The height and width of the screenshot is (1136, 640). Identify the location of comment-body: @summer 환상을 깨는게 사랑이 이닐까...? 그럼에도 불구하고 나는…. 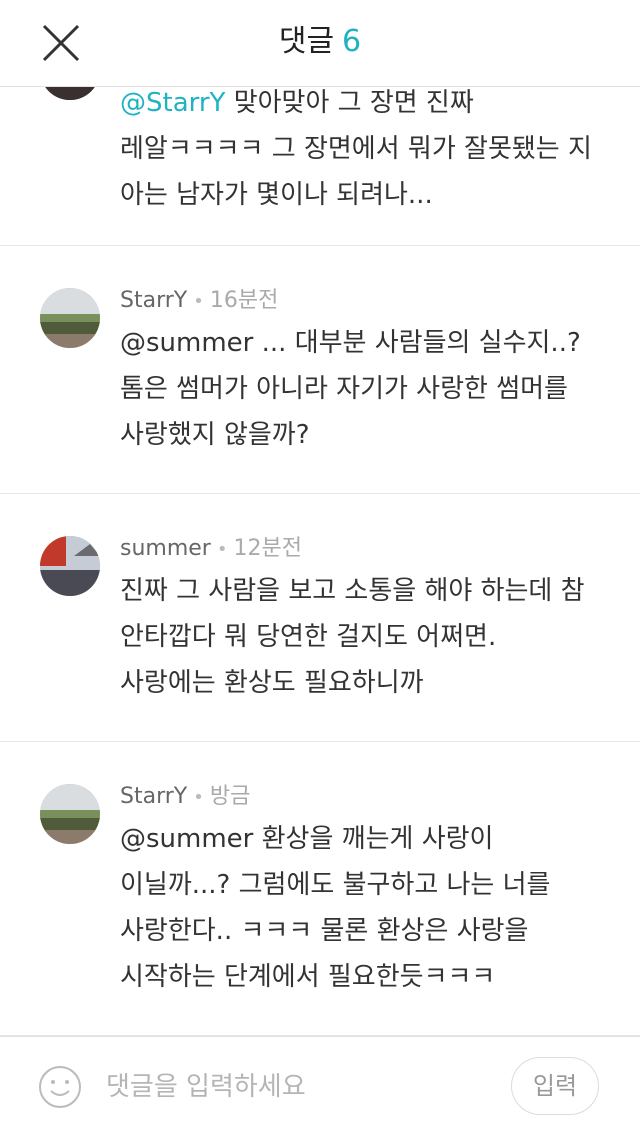
(360, 908).